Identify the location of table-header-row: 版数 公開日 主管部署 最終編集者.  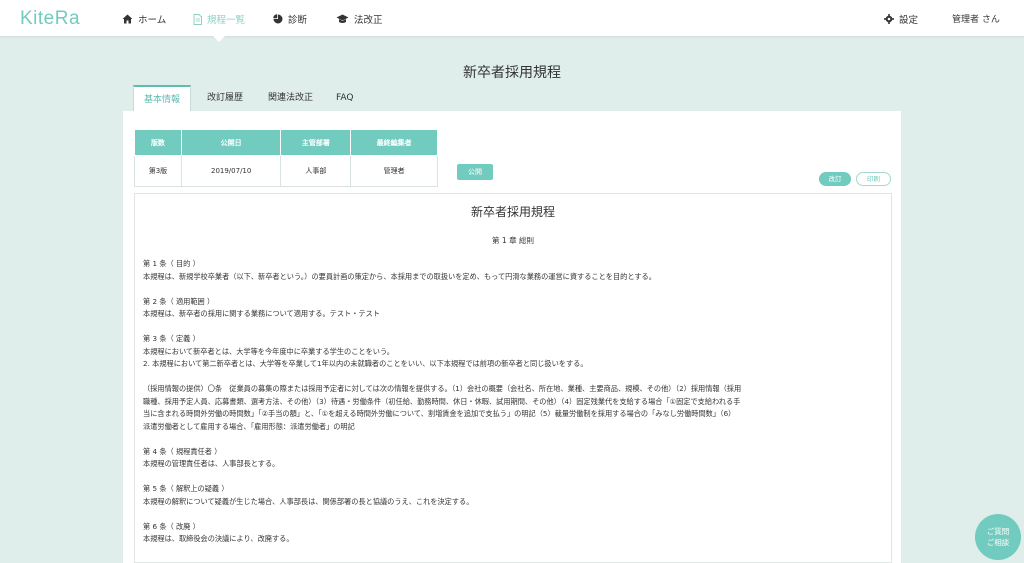
(286, 142).